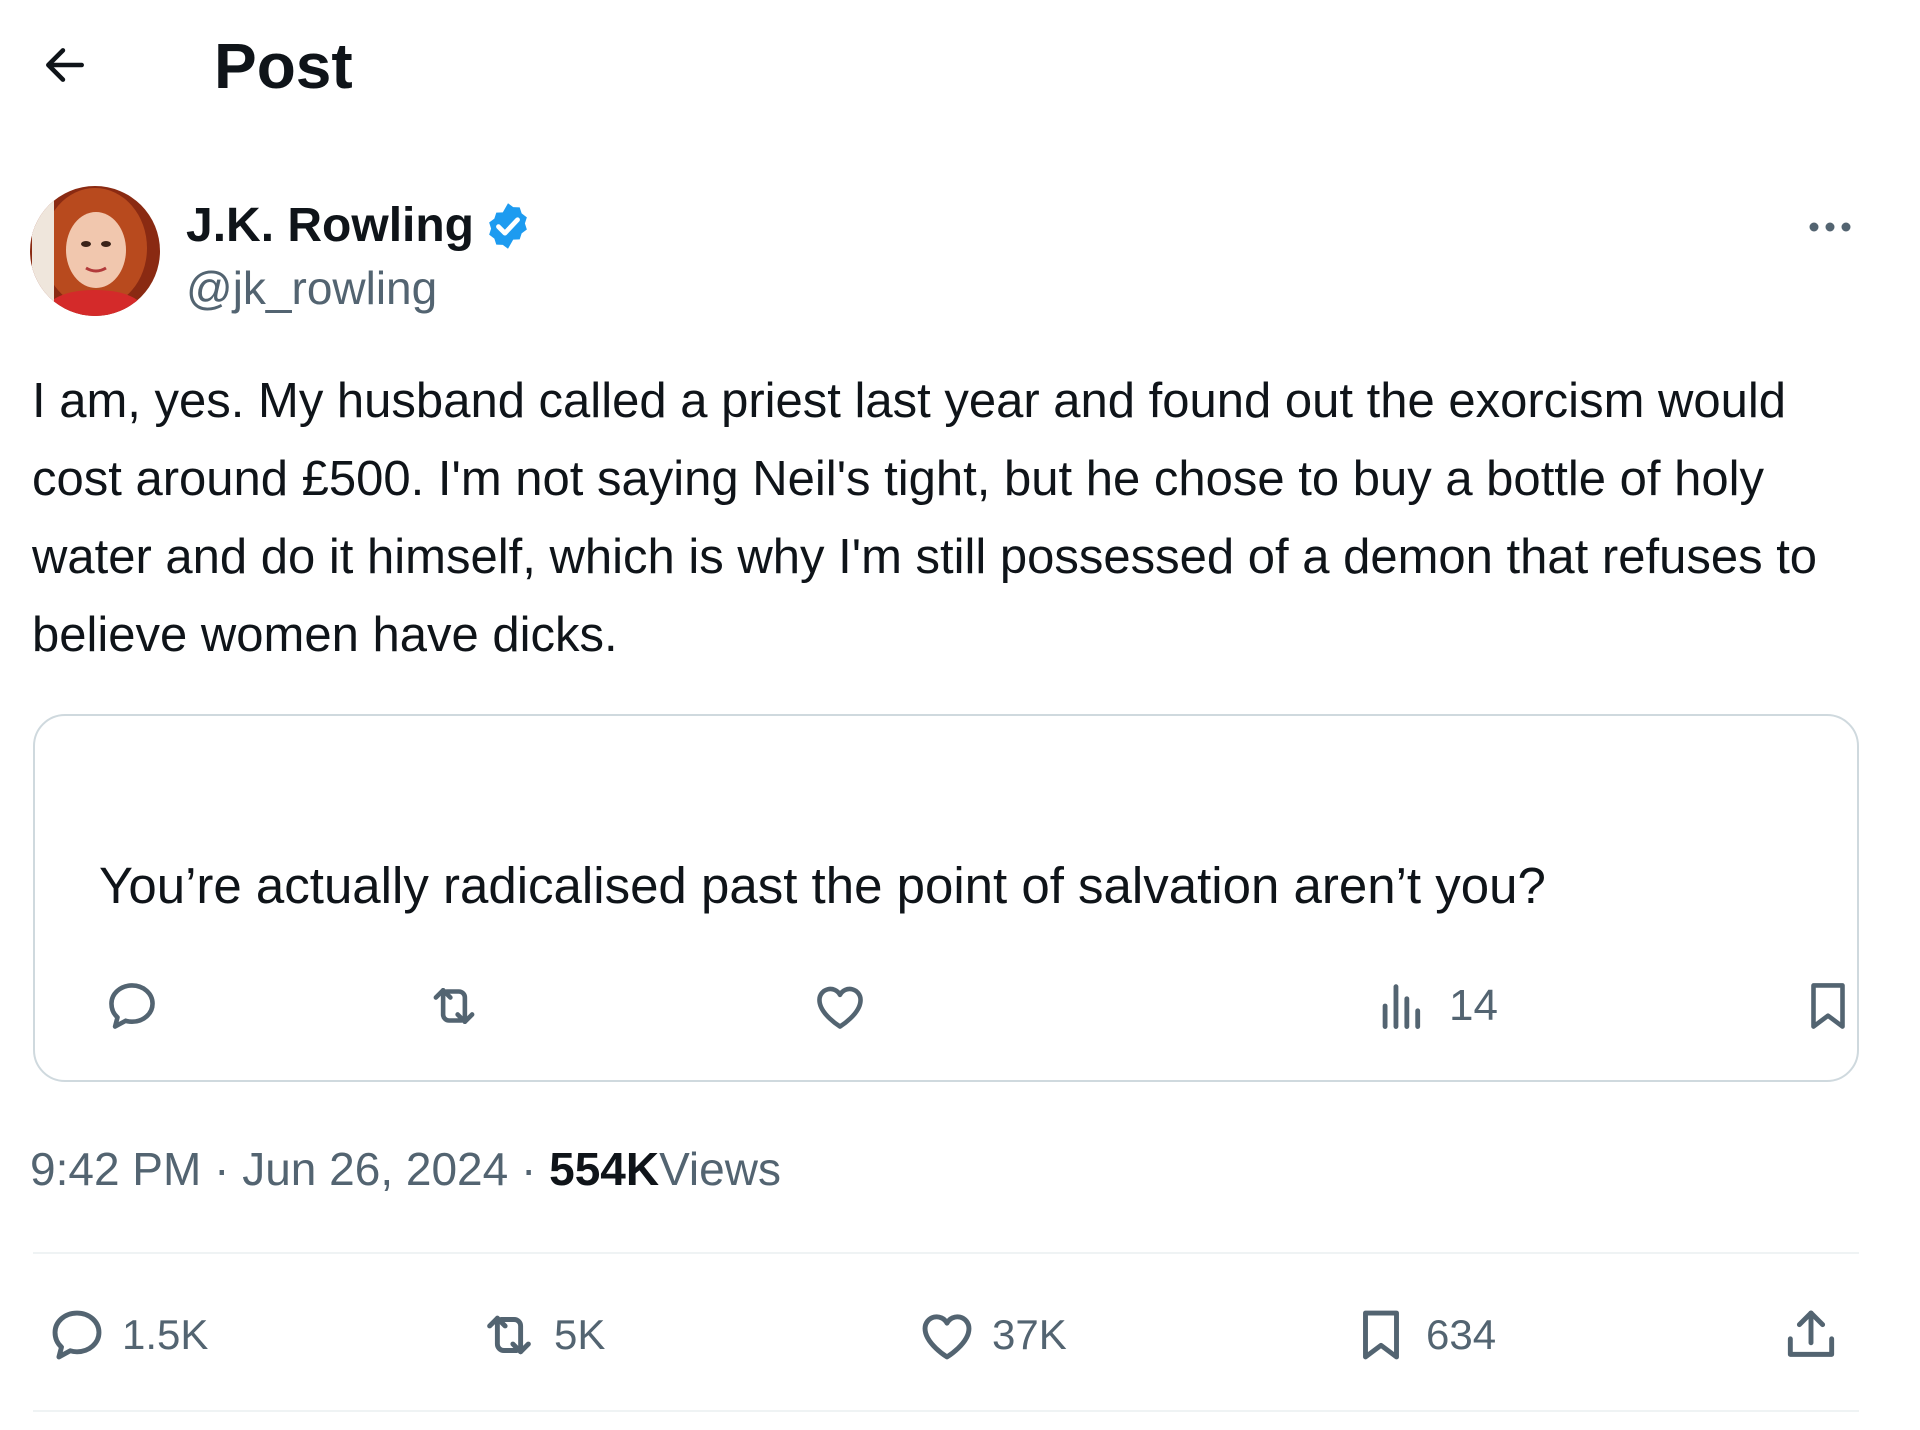 The height and width of the screenshot is (1430, 1920). Describe the element at coordinates (960, 65) in the screenshot. I see `header: Post` at that location.